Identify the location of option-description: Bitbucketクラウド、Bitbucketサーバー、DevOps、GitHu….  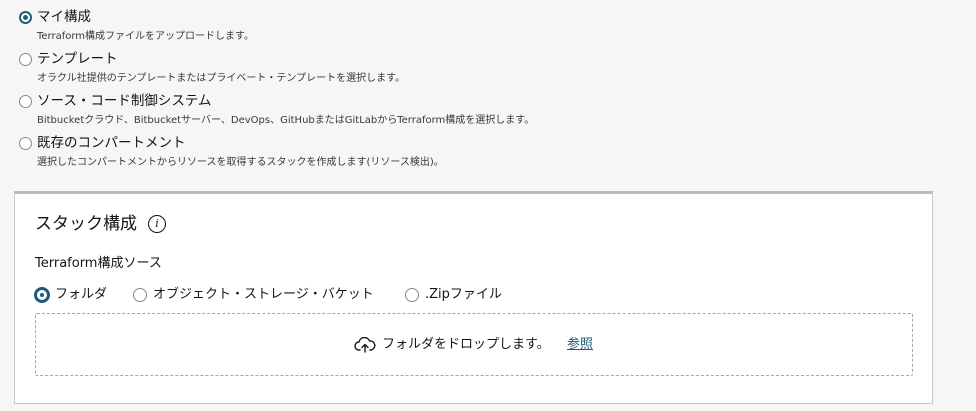
(286, 120).